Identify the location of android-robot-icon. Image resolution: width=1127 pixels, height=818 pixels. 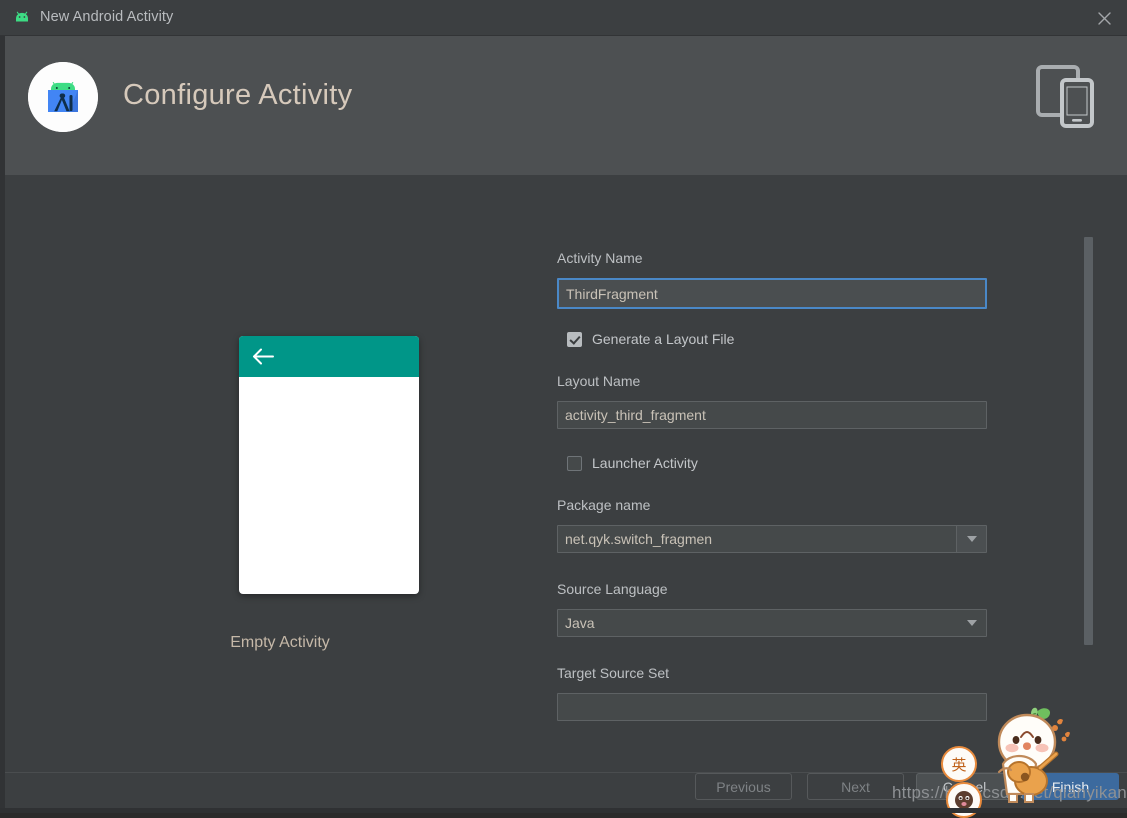
(22, 18).